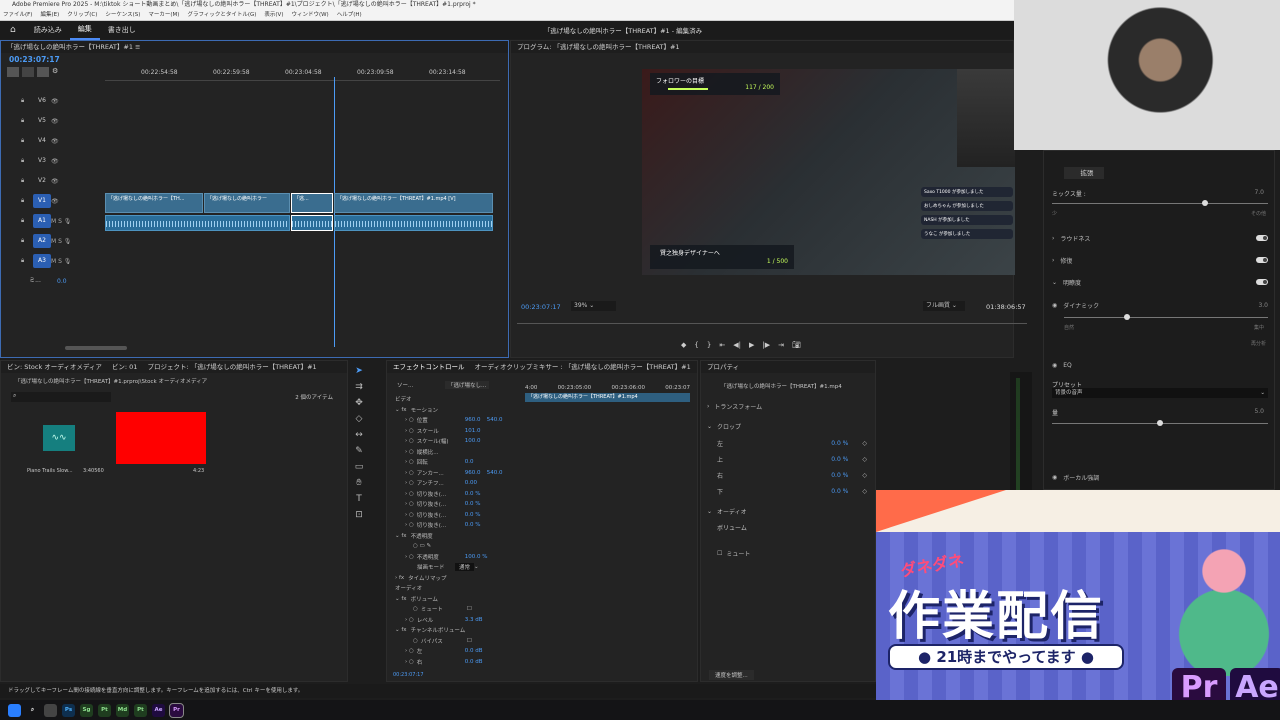  What do you see at coordinates (1262, 282) in the screenshot?
I see `clarity-toggle` at bounding box center [1262, 282].